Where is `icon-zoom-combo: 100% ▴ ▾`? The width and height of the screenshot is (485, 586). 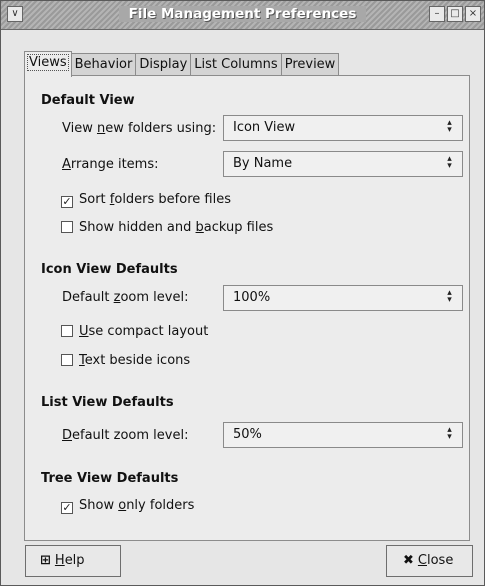
icon-zoom-combo: 100% ▴ ▾ is located at coordinates (343, 298).